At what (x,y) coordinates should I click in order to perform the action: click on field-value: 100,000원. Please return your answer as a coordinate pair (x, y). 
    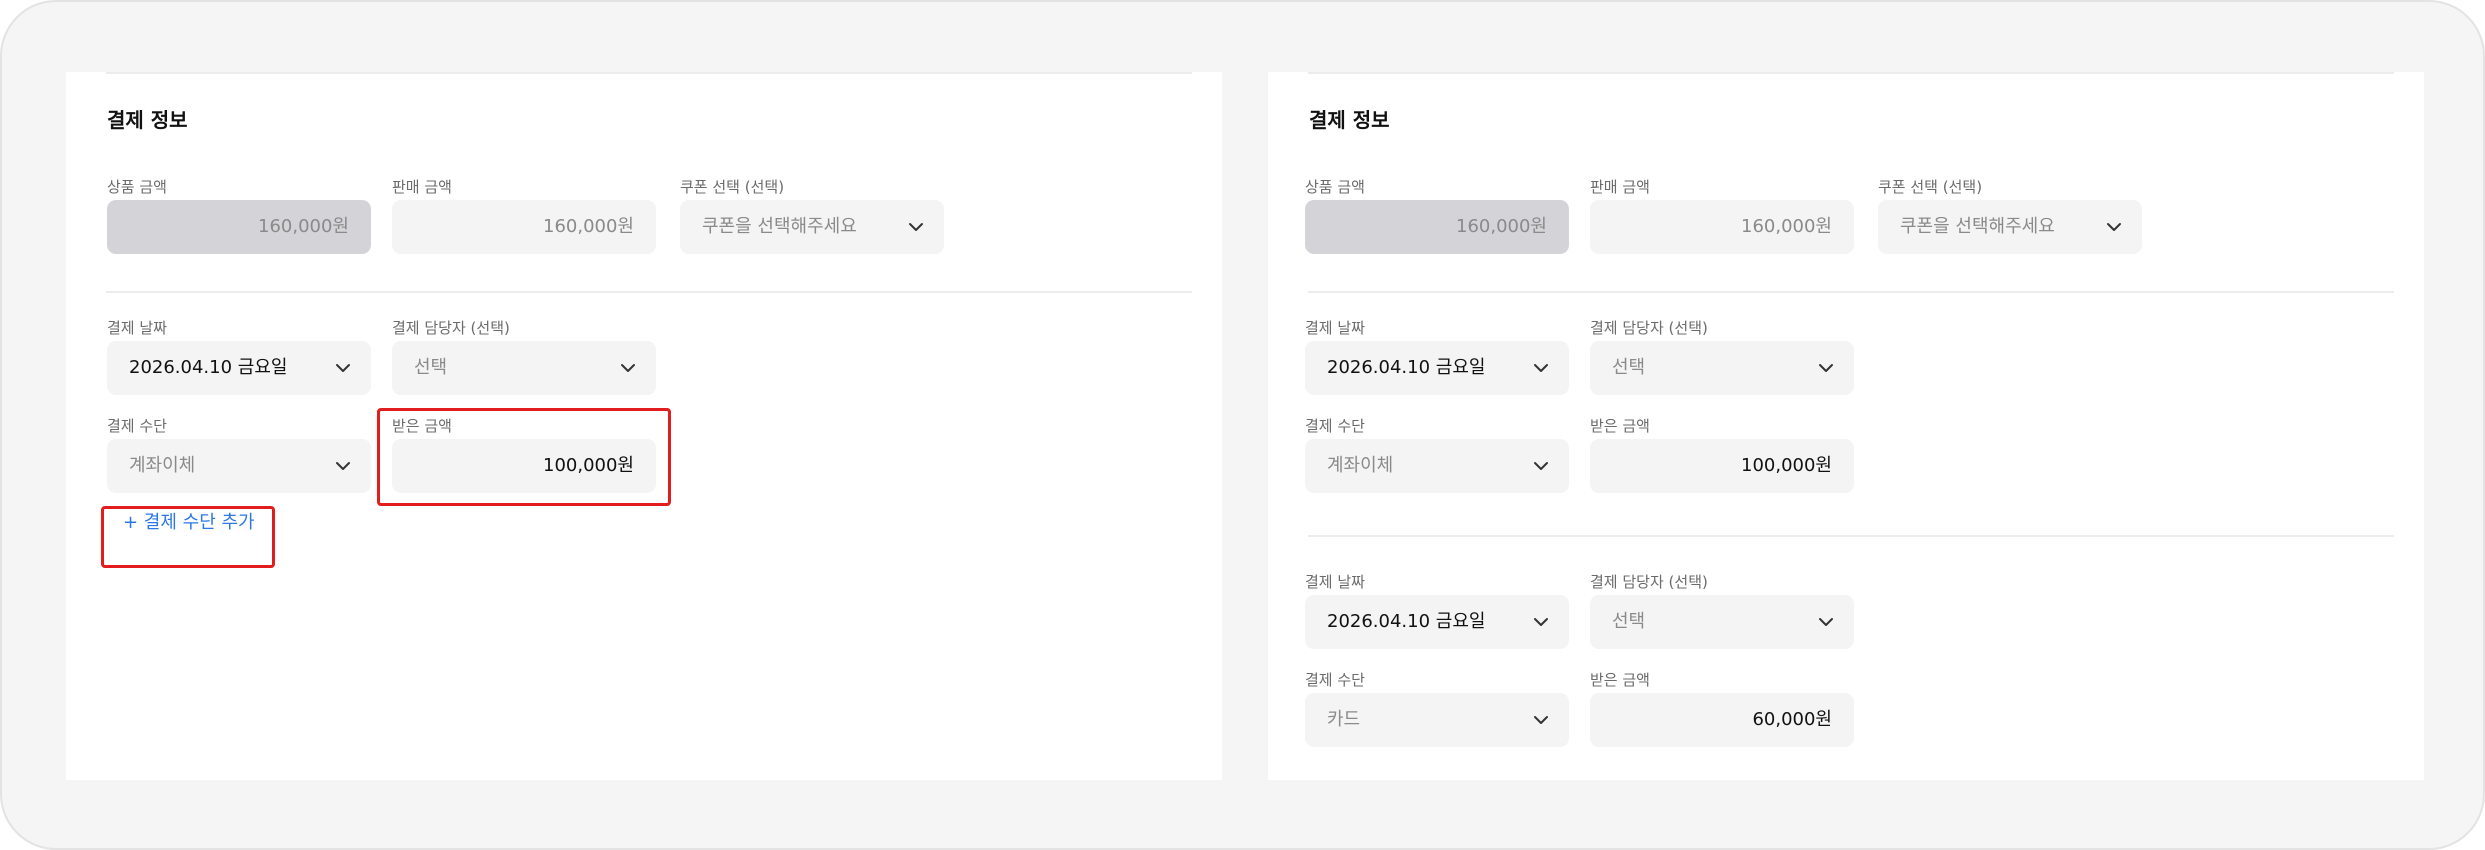
    Looking at the image, I should click on (1786, 465).